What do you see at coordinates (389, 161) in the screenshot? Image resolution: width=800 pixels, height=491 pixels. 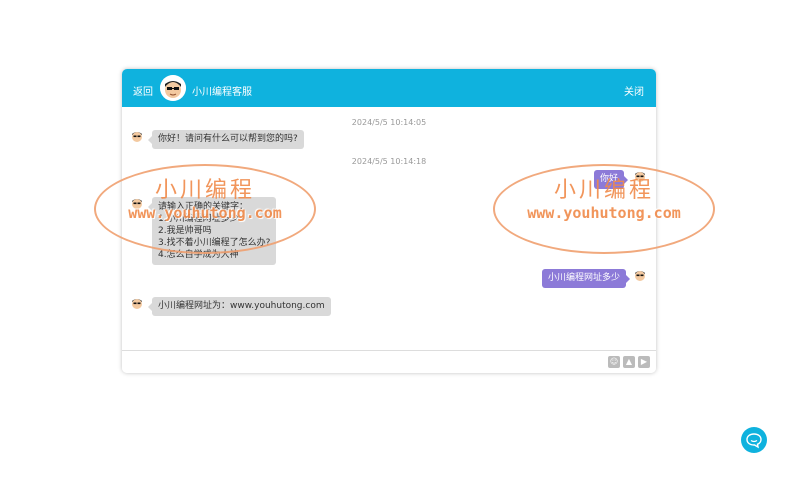 I see `message-timestamp: 2024/5/5 10:14:18` at bounding box center [389, 161].